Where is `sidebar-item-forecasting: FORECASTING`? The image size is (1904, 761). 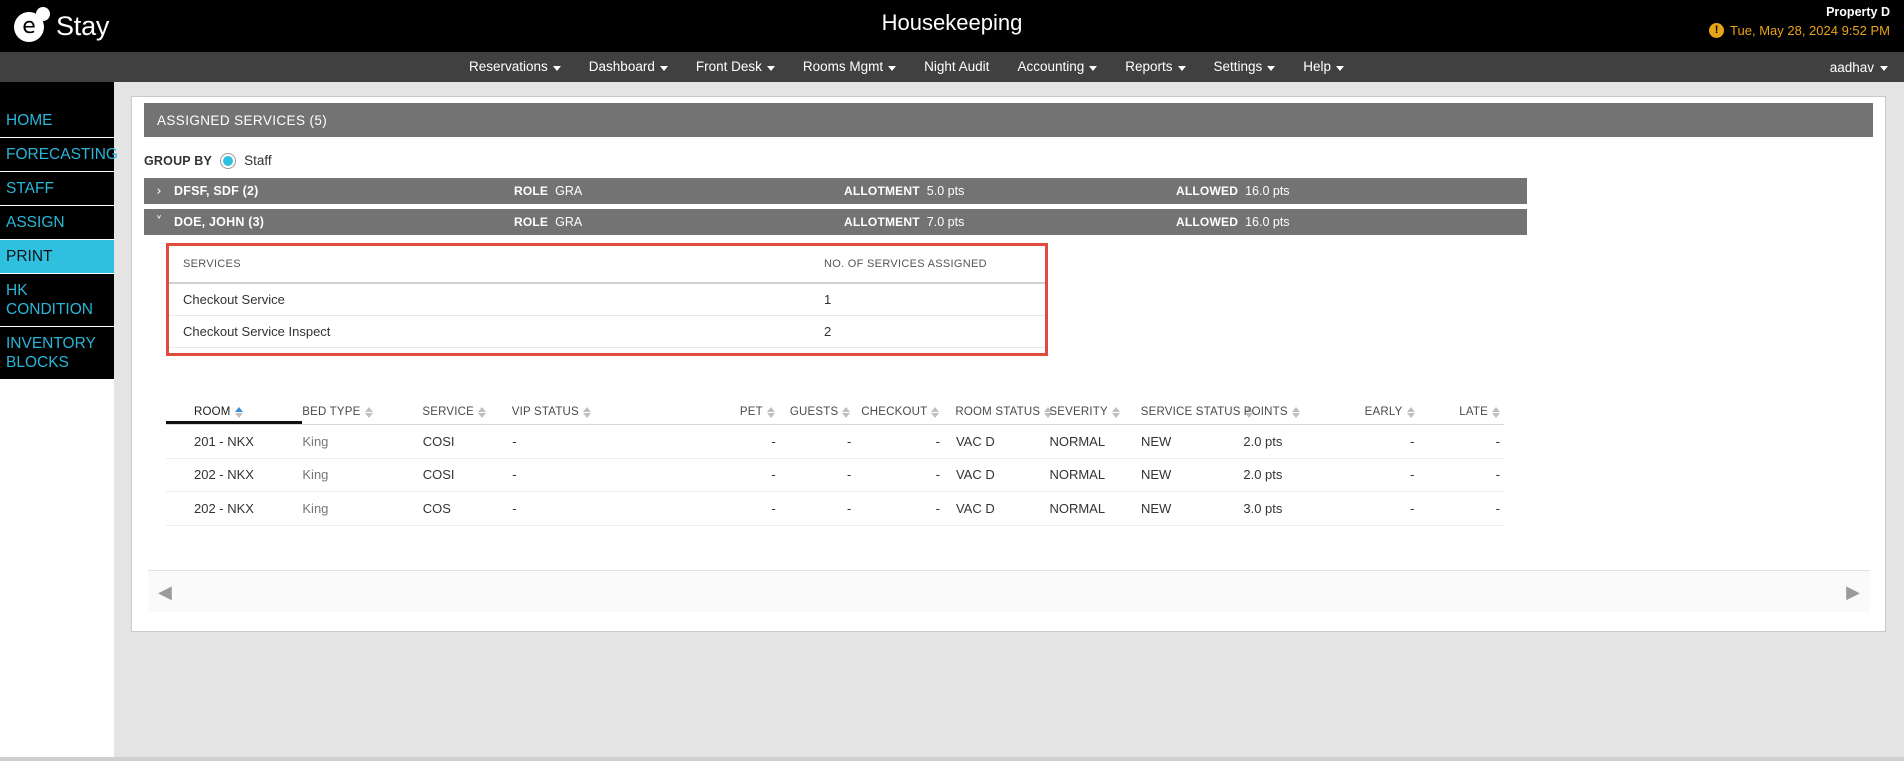 sidebar-item-forecasting: FORECASTING is located at coordinates (59, 155).